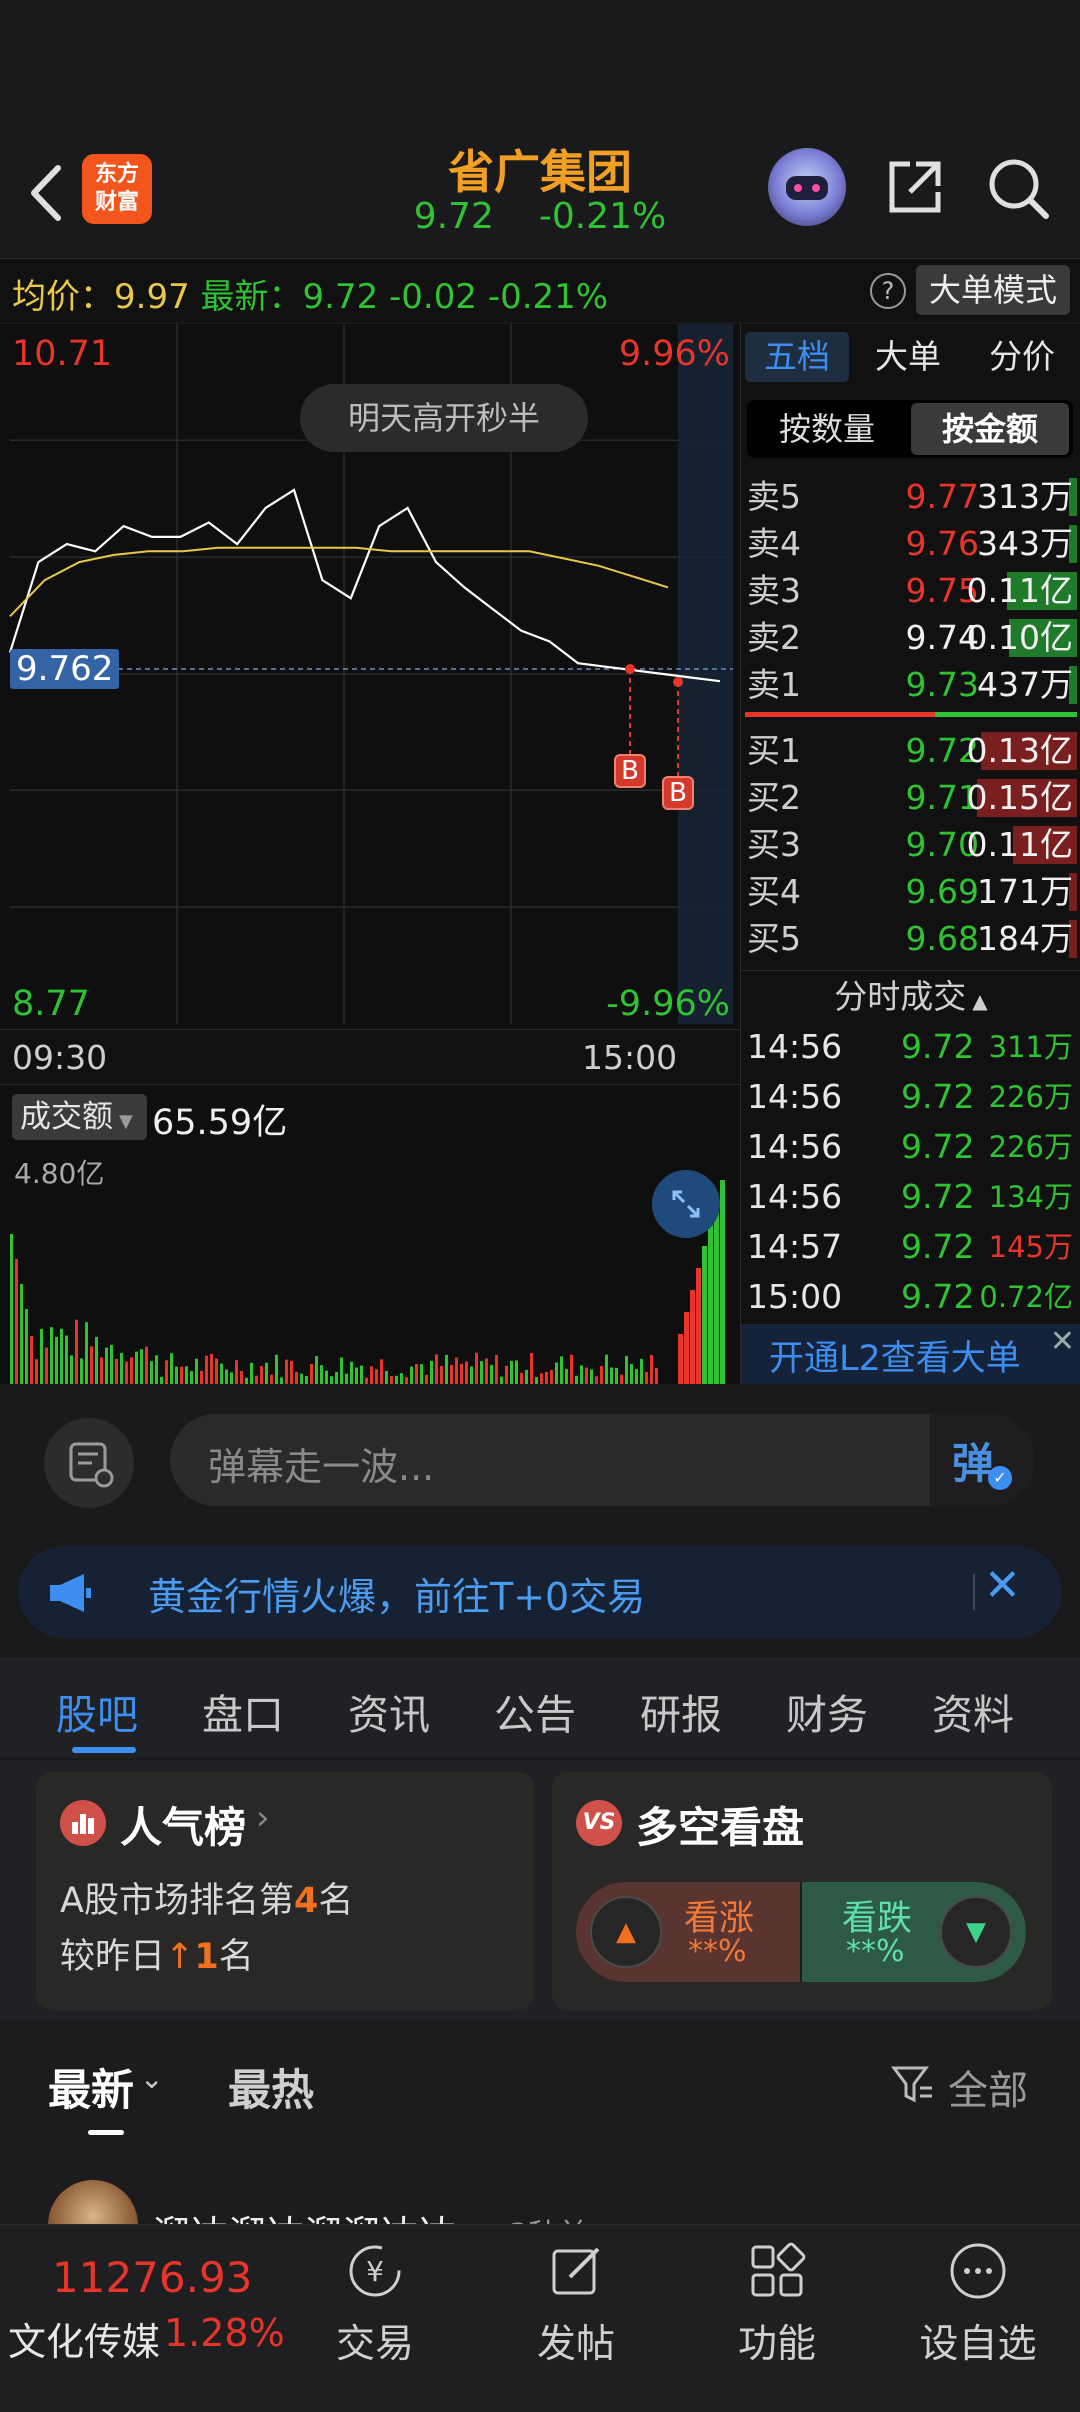 This screenshot has height=2412, width=1080. What do you see at coordinates (777, 2304) in the screenshot?
I see `nav-functions: 功能` at bounding box center [777, 2304].